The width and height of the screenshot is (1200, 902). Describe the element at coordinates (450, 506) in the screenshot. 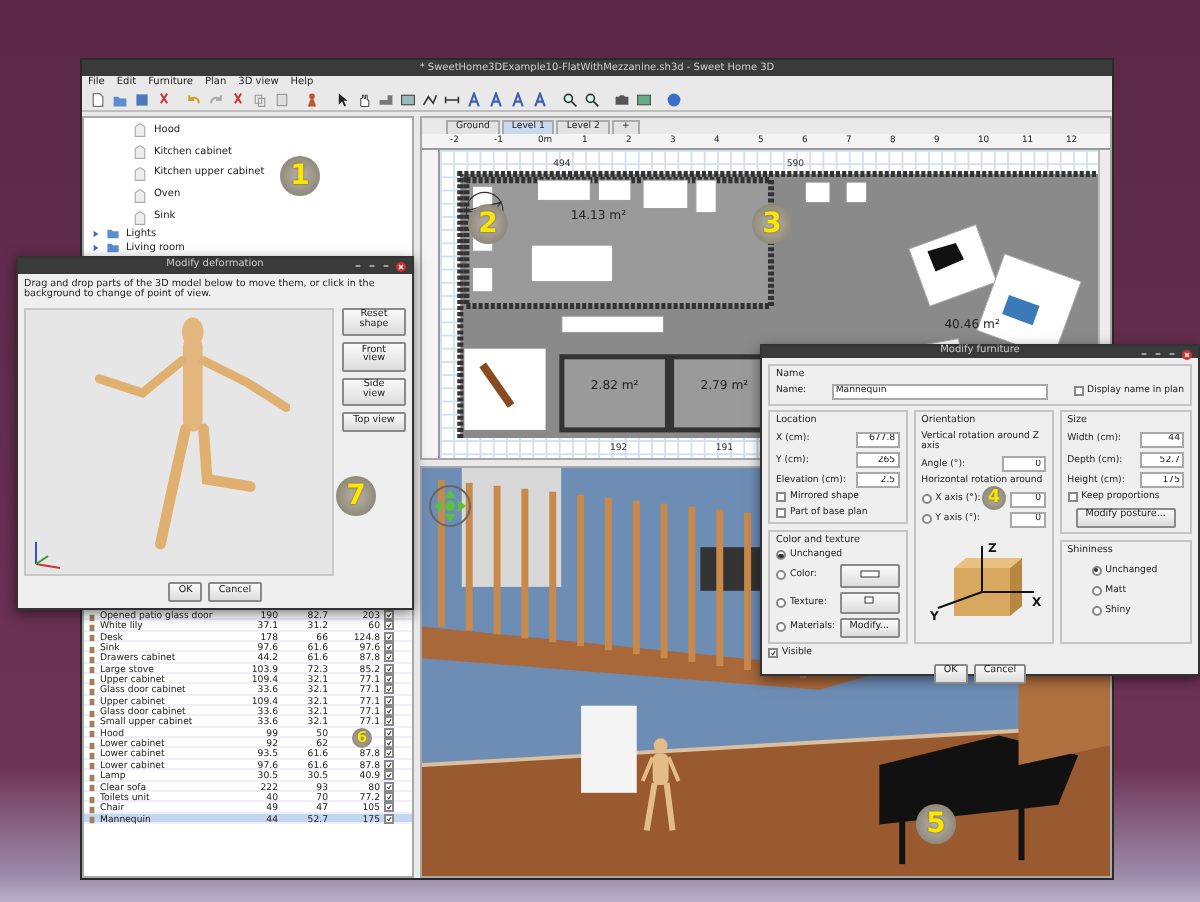

I see `navigation-arrows-icon` at that location.